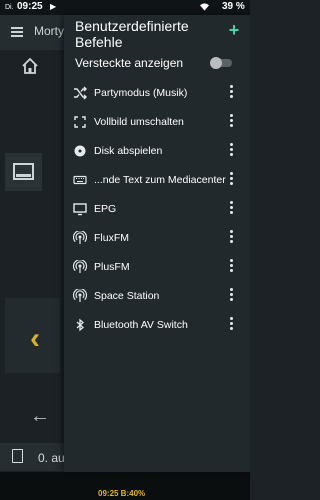 This screenshot has width=320, height=500. I want to click on screen-icon, so click(23, 171).